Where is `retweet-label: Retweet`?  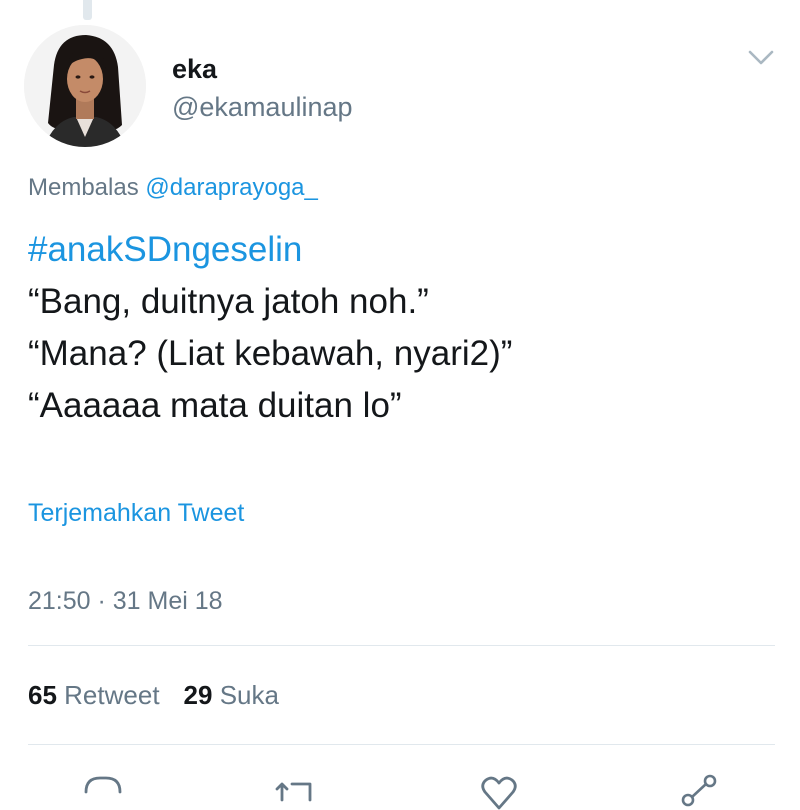
retweet-label: Retweet is located at coordinates (112, 695).